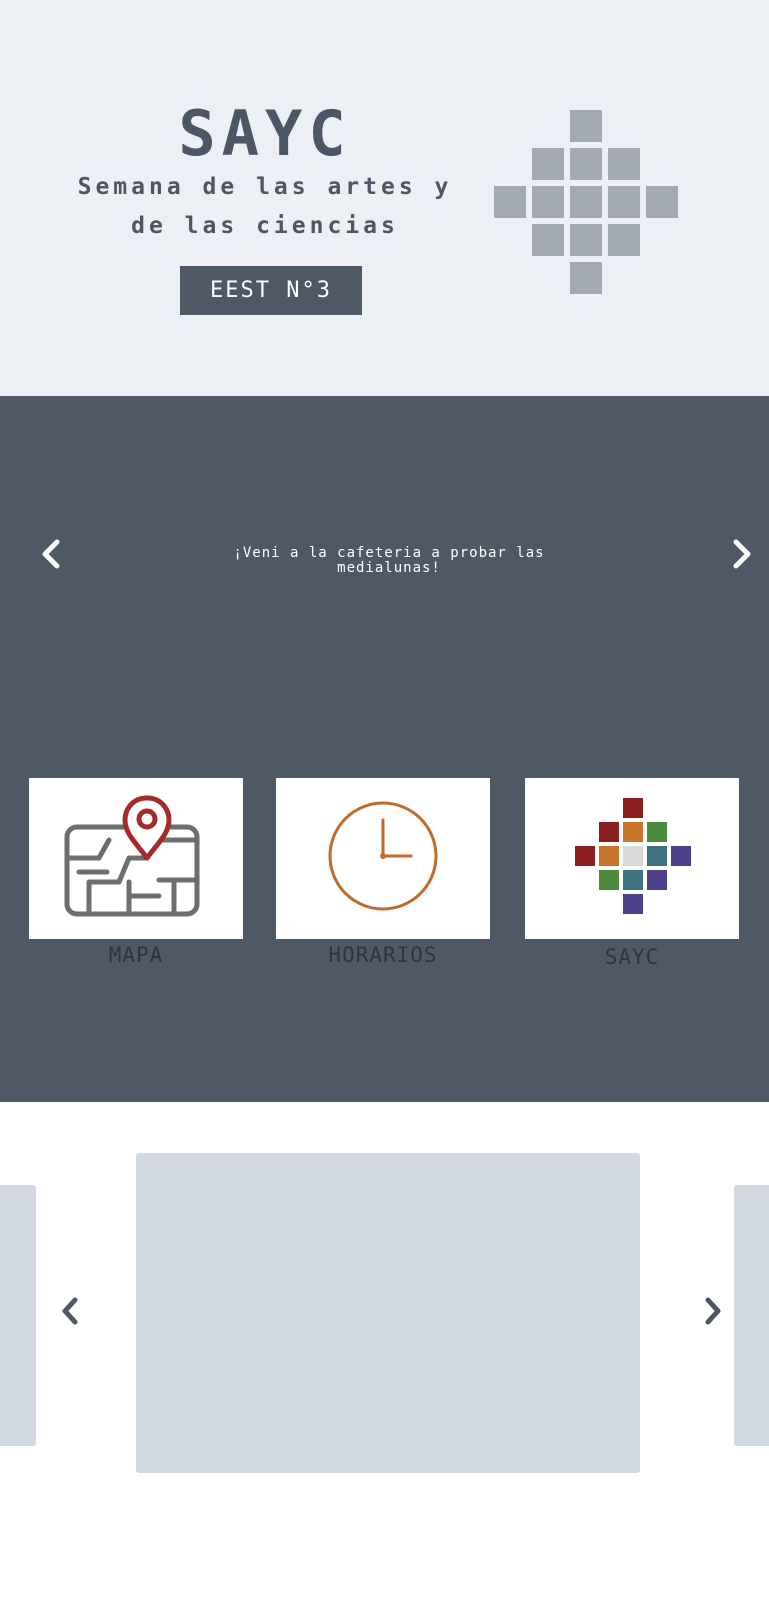  What do you see at coordinates (265, 207) in the screenshot?
I see `page-subtitle: Semana de las artes y de las ciencias` at bounding box center [265, 207].